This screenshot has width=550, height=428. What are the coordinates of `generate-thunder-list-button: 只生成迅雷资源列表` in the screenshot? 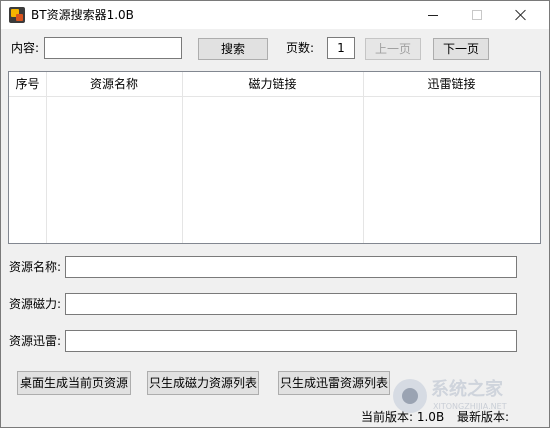 It's located at (334, 383).